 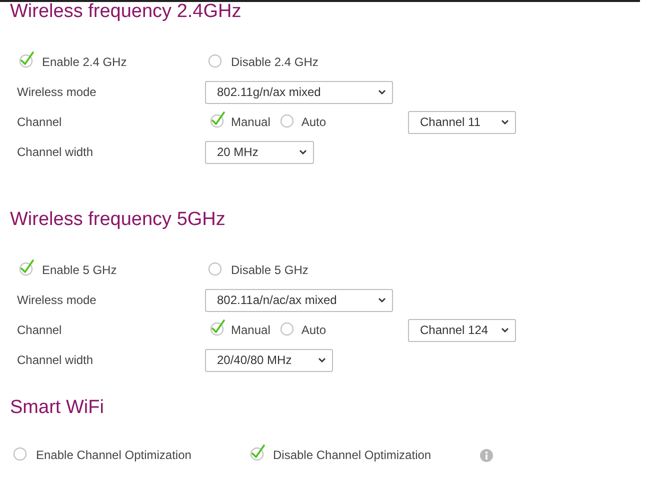 What do you see at coordinates (486, 455) in the screenshot?
I see `info-icon` at bounding box center [486, 455].